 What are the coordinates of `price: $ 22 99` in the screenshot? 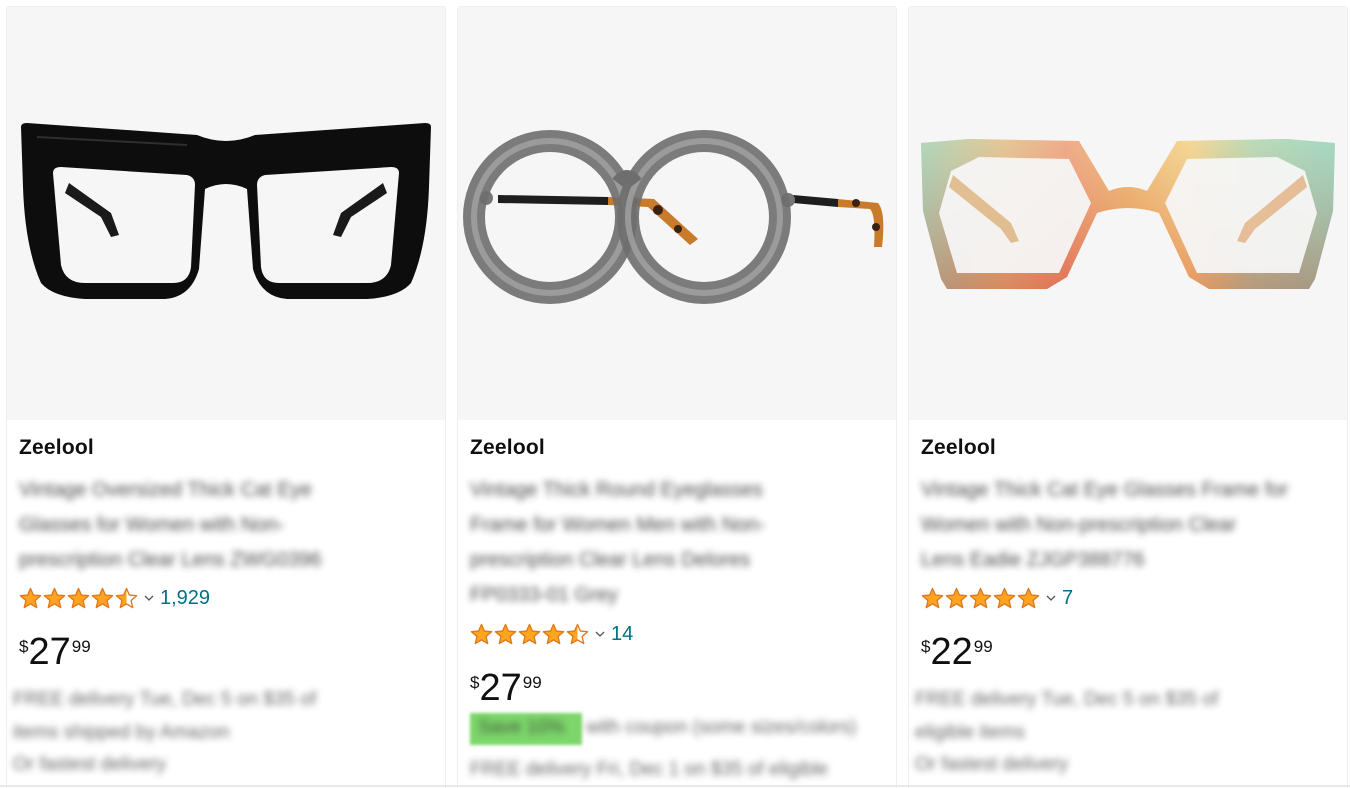 It's located at (957, 652).